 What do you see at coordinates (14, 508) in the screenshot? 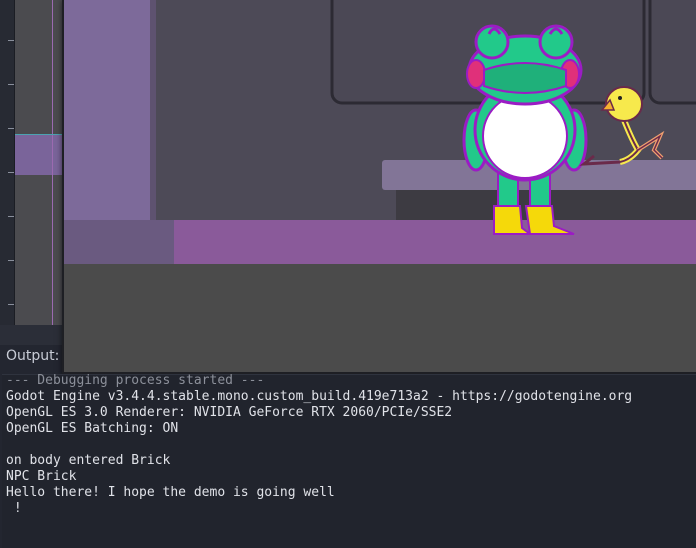
I see `log-line: !` at bounding box center [14, 508].